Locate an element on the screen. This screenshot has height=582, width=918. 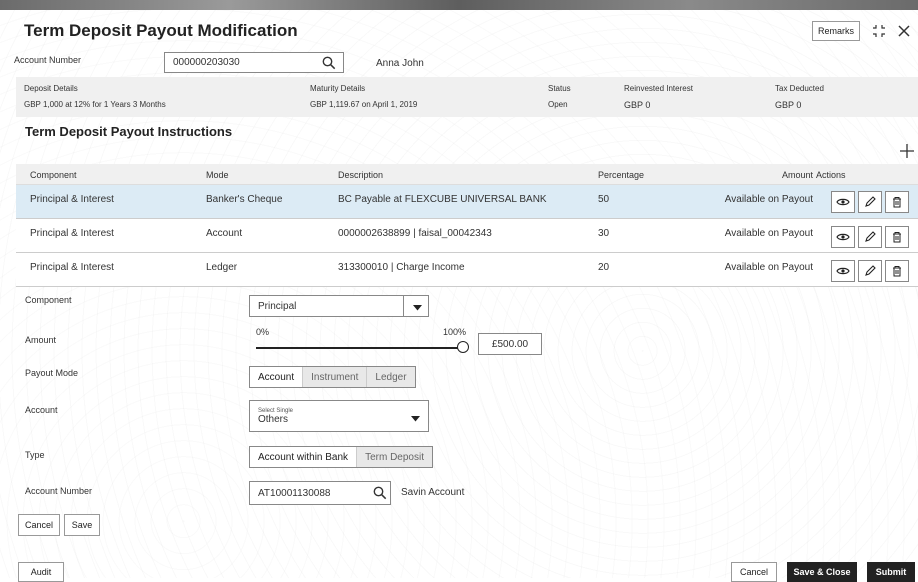
type-term-deposit: Term Deposit is located at coordinates (394, 457).